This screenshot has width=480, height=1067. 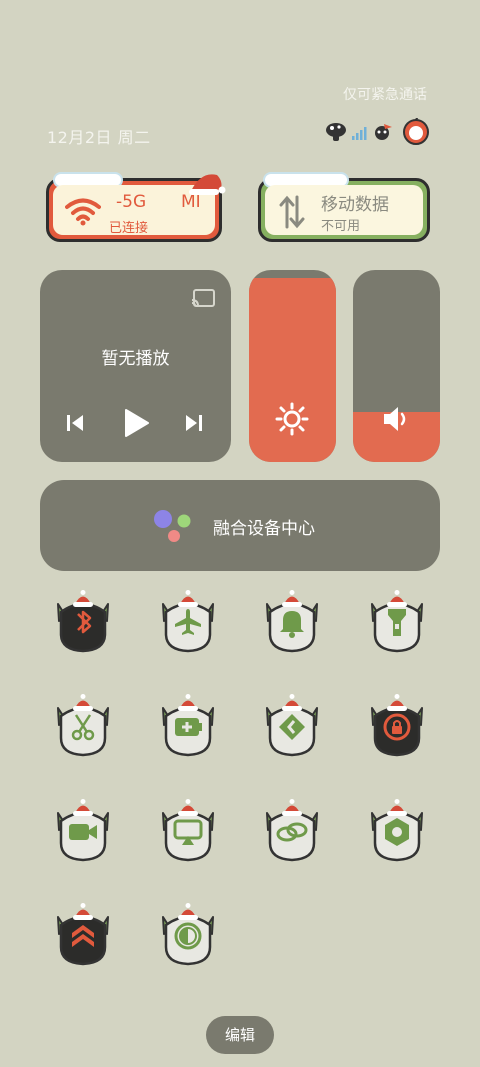 I want to click on mascot-icon, so click(x=383, y=132).